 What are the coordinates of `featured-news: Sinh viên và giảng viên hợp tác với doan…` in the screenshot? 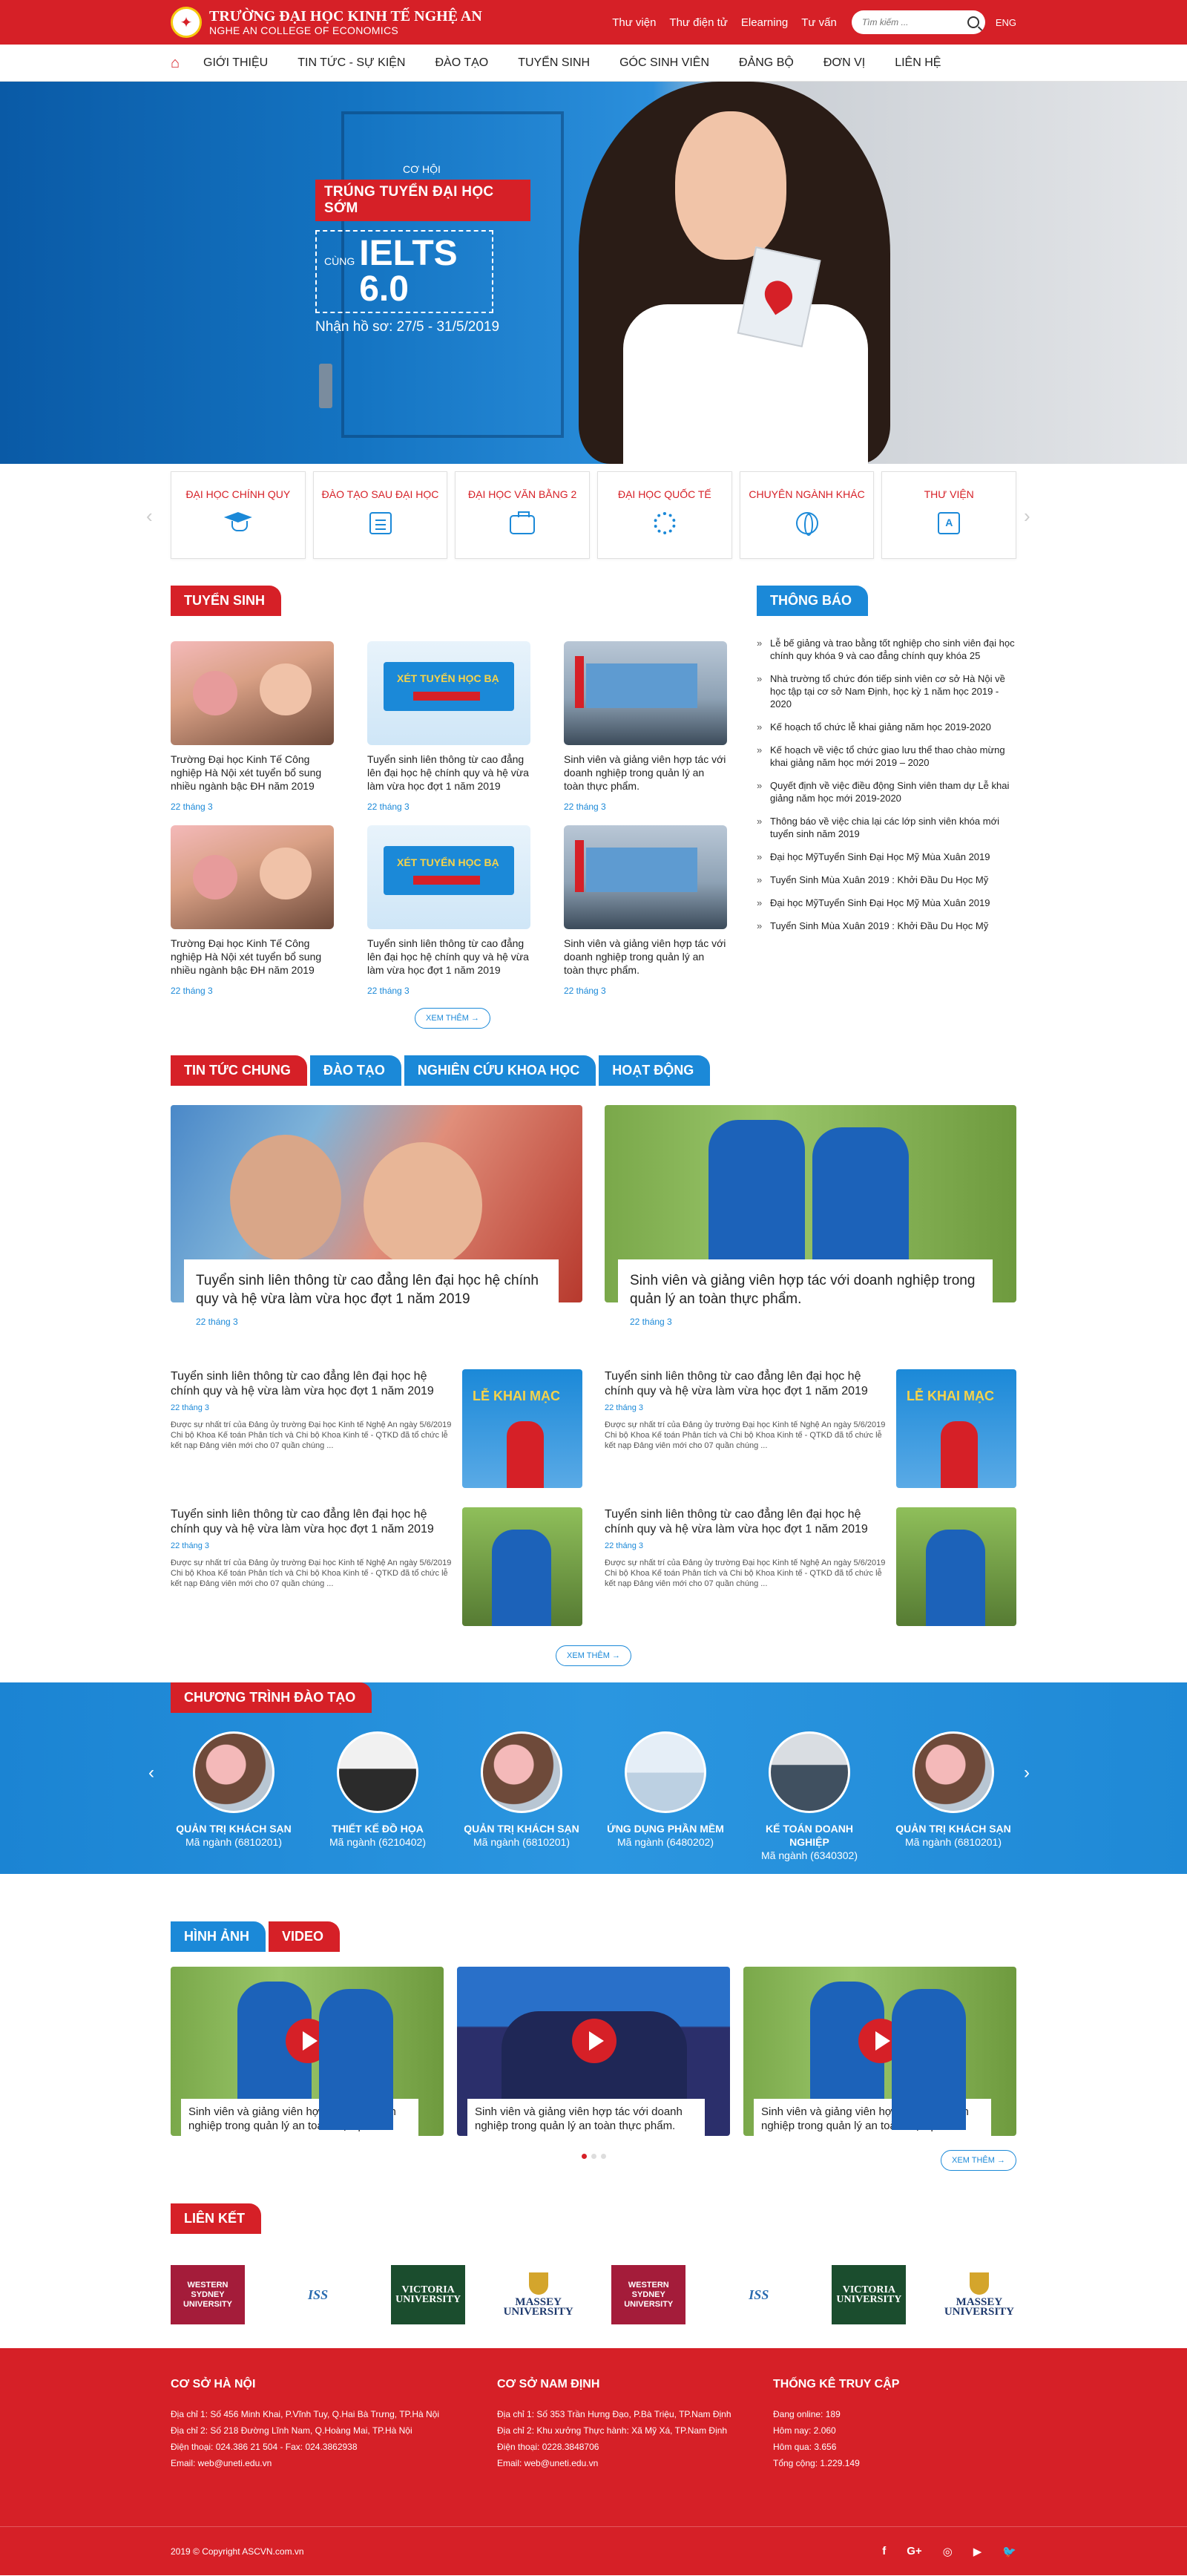 It's located at (810, 1222).